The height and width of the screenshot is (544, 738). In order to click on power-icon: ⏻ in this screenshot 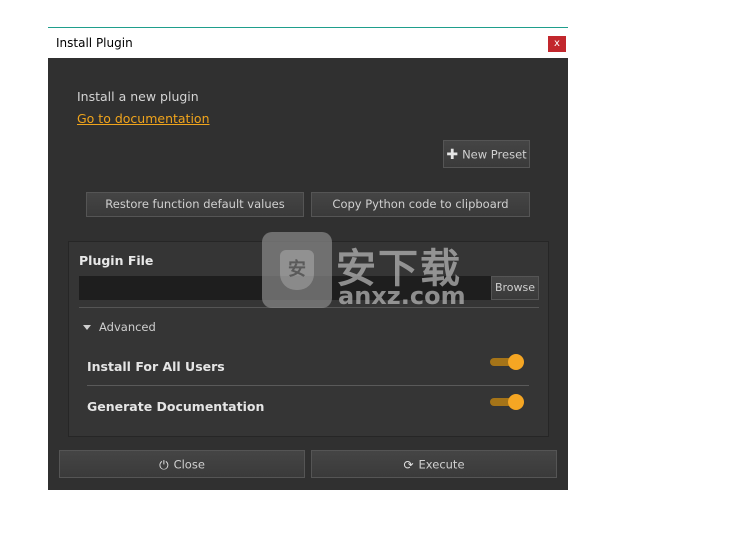, I will do `click(164, 464)`.